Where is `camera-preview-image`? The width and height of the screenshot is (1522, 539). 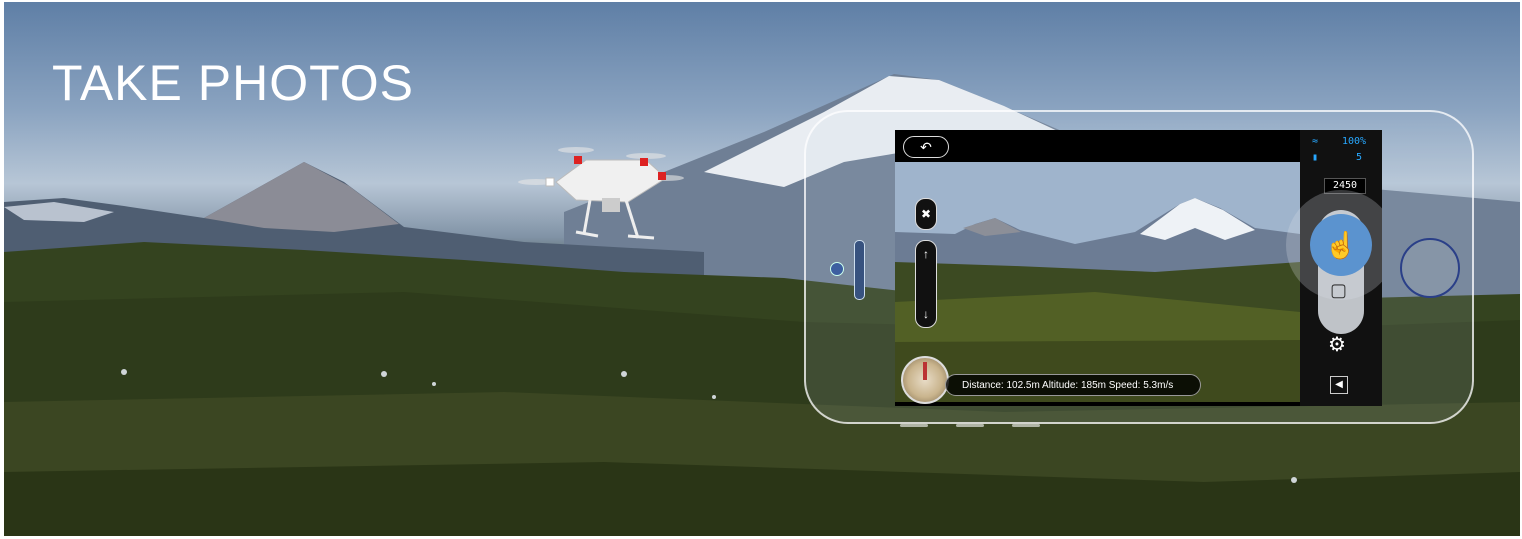 camera-preview-image is located at coordinates (1097, 282).